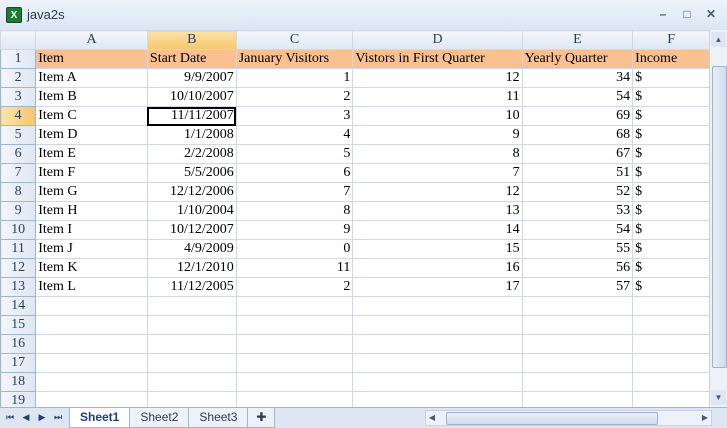 The image size is (727, 428). Describe the element at coordinates (671, 382) in the screenshot. I see `cell-f18` at that location.